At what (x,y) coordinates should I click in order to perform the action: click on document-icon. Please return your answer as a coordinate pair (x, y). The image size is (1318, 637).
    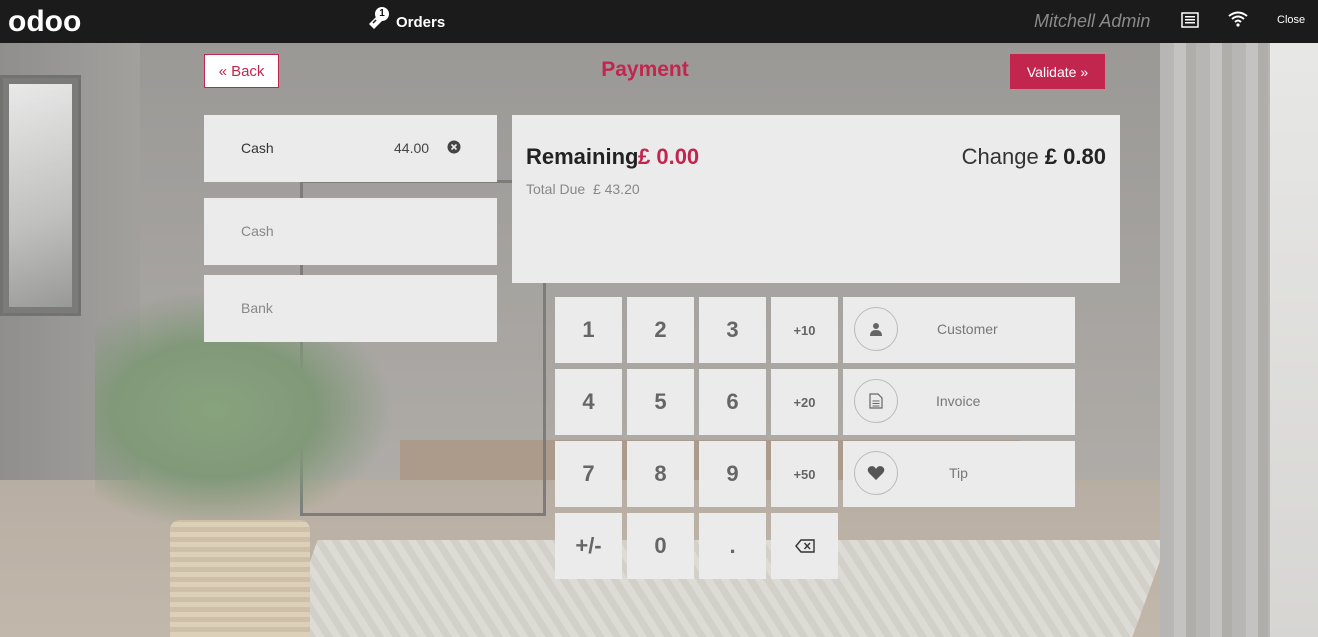
    Looking at the image, I should click on (876, 401).